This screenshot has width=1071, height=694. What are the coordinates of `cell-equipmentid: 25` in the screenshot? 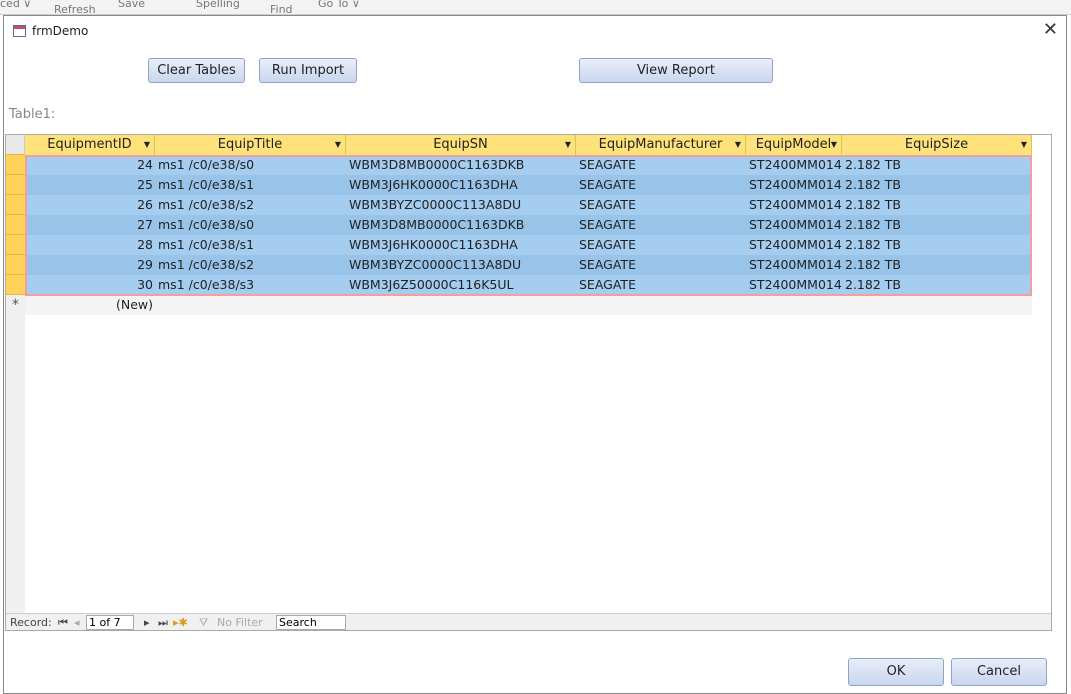 It's located at (90, 185).